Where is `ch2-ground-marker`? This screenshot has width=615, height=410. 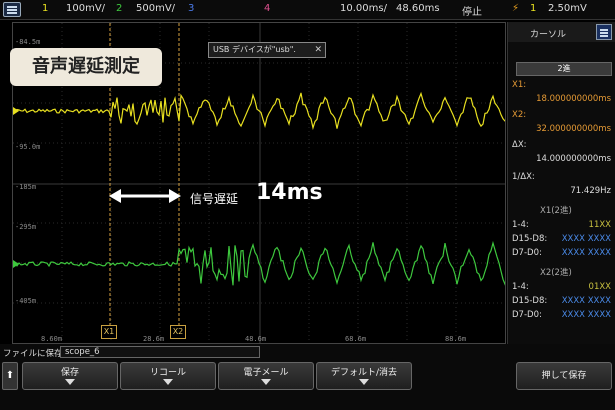 ch2-ground-marker is located at coordinates (16, 264).